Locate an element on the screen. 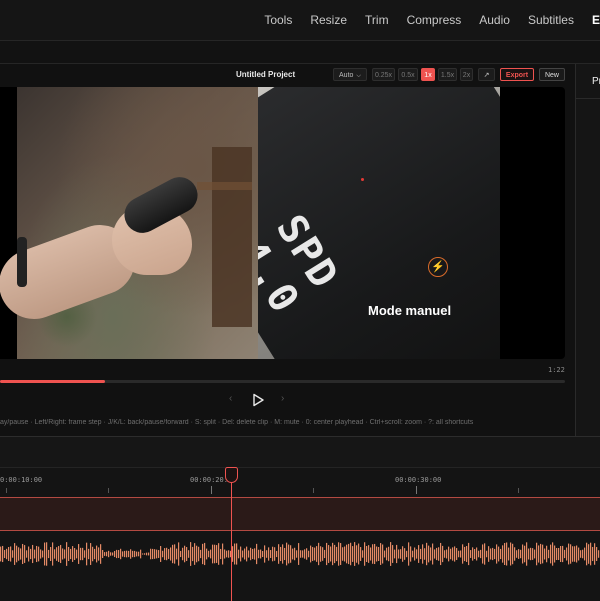 The image size is (600, 601). speed-2x: 2x is located at coordinates (466, 74).